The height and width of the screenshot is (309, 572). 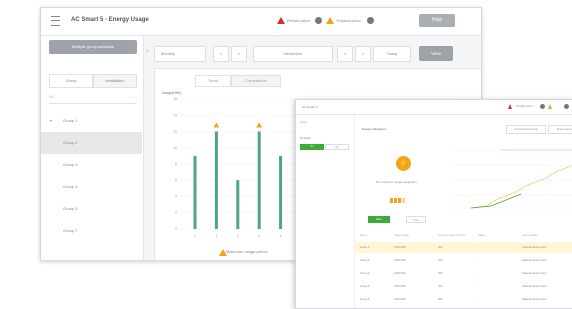 What do you see at coordinates (396, 182) in the screenshot?
I see `status-text: No control or usage navigation` at bounding box center [396, 182].